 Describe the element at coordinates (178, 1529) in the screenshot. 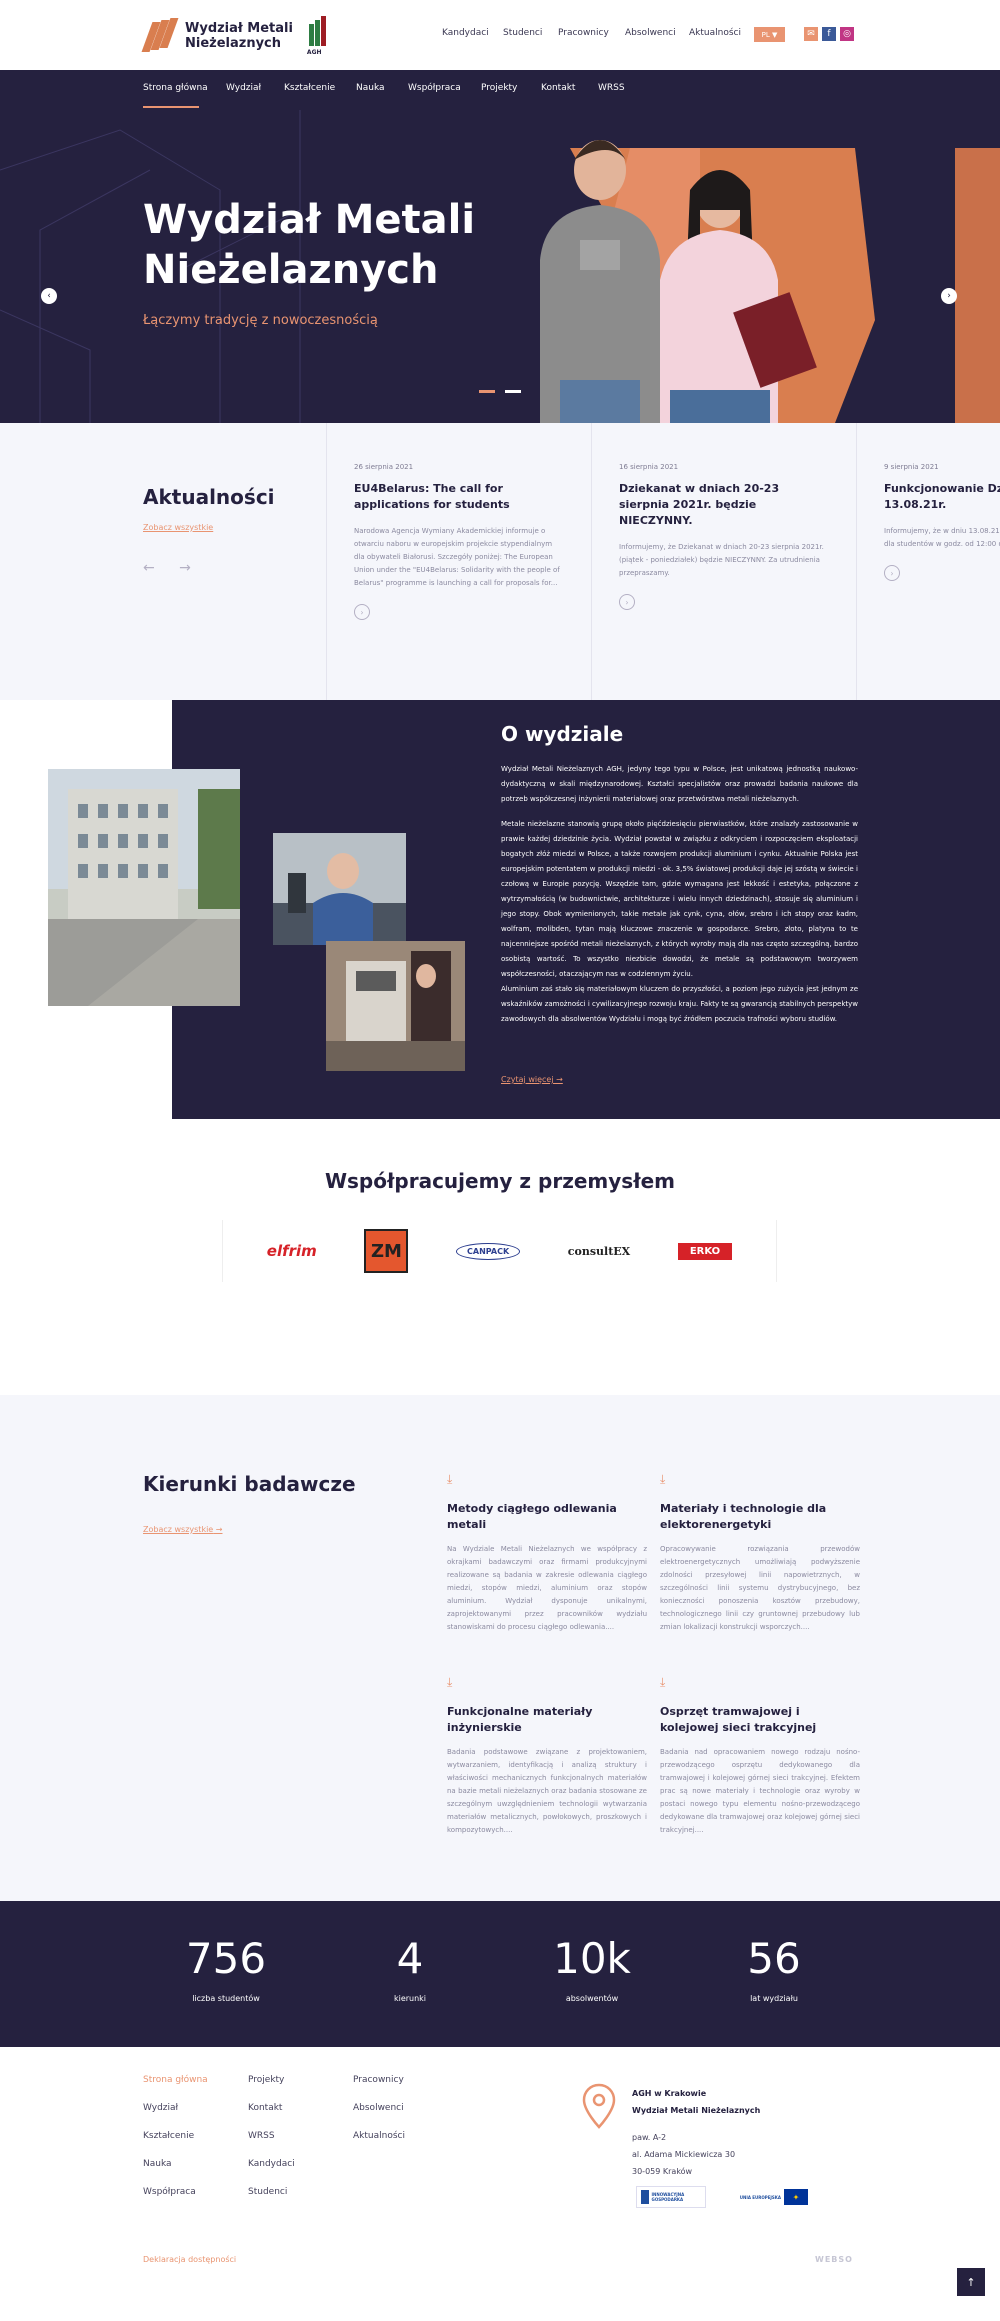

I see `research-see-all-label: Zobacz wszystkie` at that location.